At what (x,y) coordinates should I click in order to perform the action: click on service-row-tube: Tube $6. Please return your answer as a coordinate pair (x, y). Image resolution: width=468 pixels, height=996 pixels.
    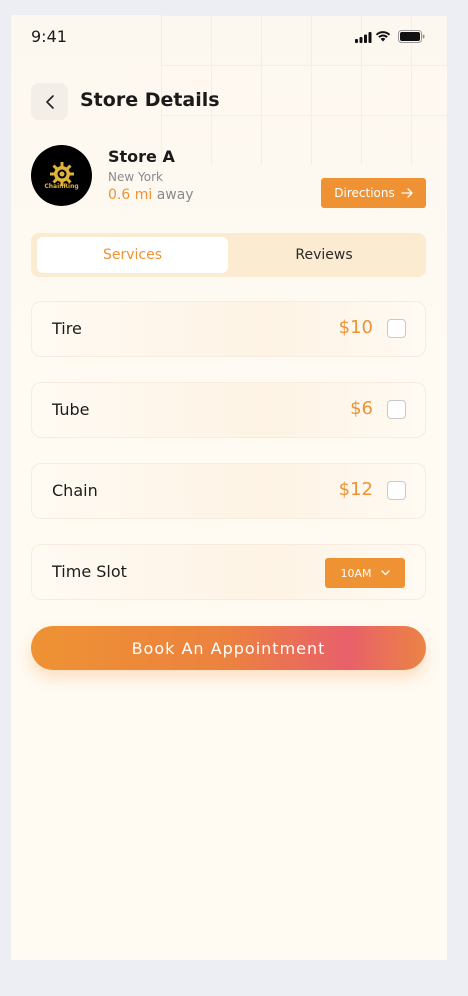
    Looking at the image, I should click on (228, 410).